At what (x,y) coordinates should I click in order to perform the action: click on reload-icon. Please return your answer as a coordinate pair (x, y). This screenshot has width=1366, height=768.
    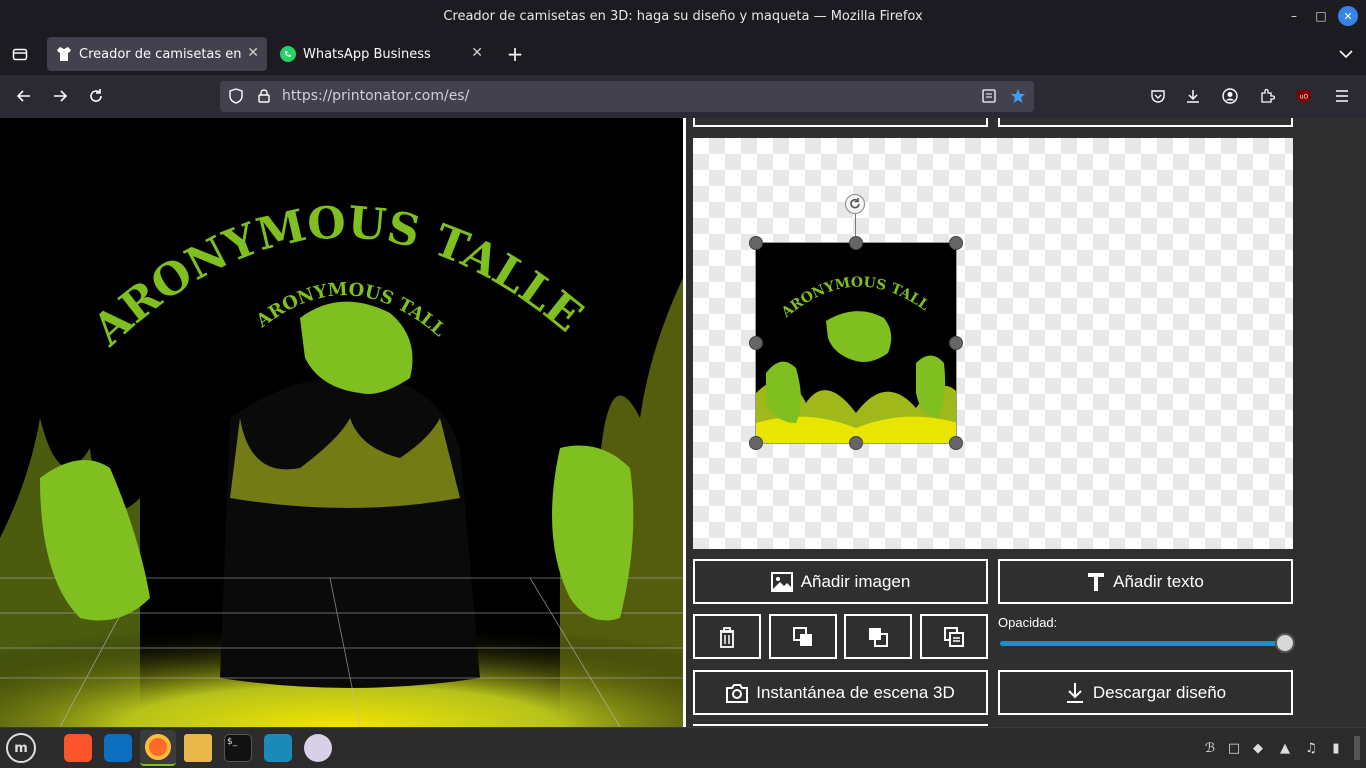
    Looking at the image, I should click on (96, 96).